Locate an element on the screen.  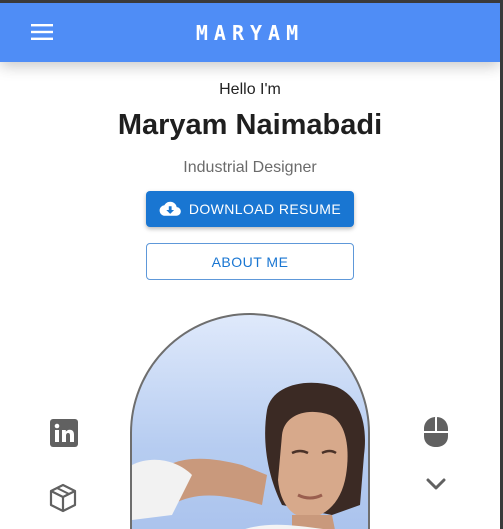
download-resume-button: DOWNLOAD RESUME is located at coordinates (250, 209).